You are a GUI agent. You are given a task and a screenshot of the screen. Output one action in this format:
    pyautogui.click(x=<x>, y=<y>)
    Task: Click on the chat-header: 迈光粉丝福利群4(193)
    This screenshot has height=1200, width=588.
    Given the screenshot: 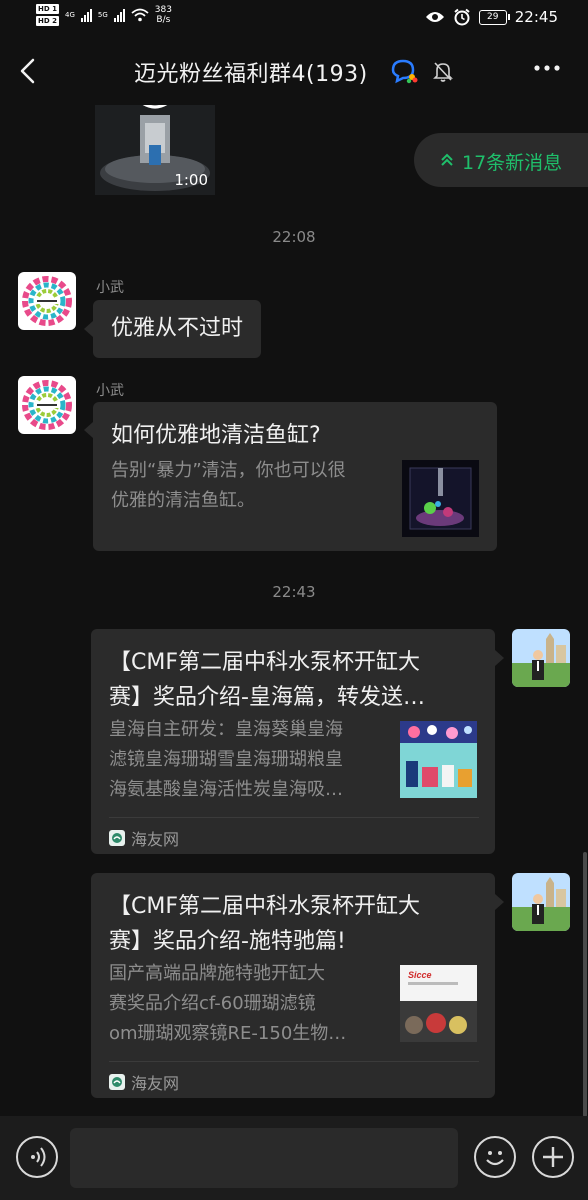 What is the action you would take?
    pyautogui.click(x=294, y=71)
    